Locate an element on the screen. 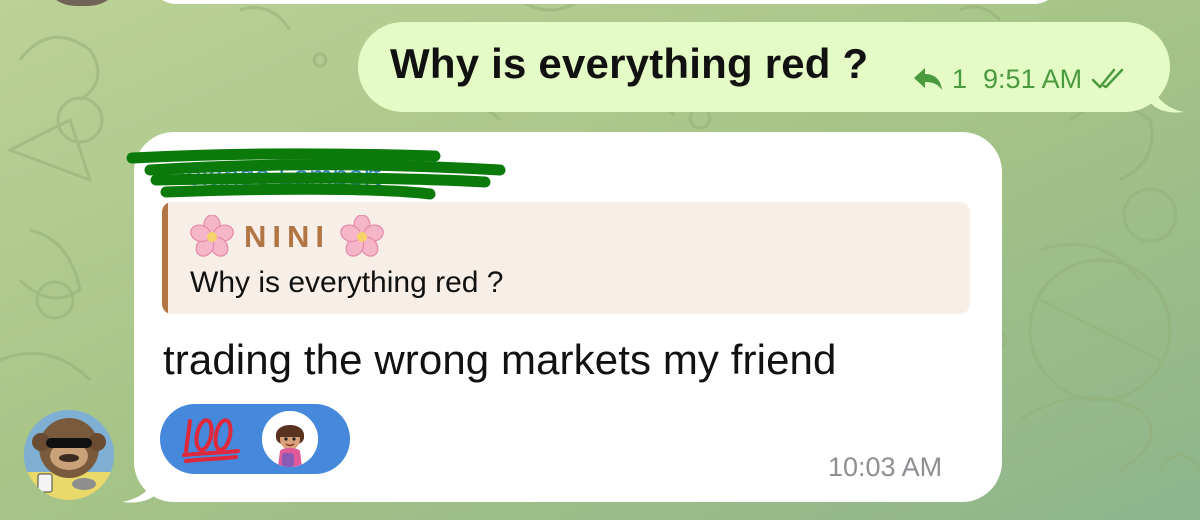 This screenshot has height=520, width=1200. outgoing-message-meta: 1 9:51 AM is located at coordinates (1021, 79).